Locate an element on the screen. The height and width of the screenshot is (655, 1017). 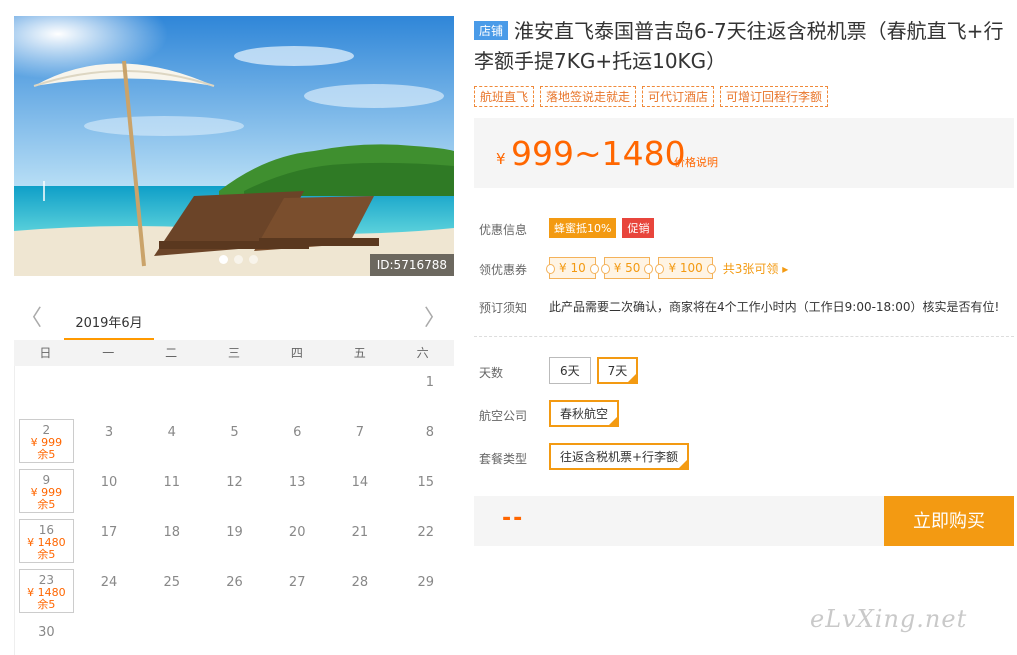
airline-options: 春秋航空 is located at coordinates (584, 413).